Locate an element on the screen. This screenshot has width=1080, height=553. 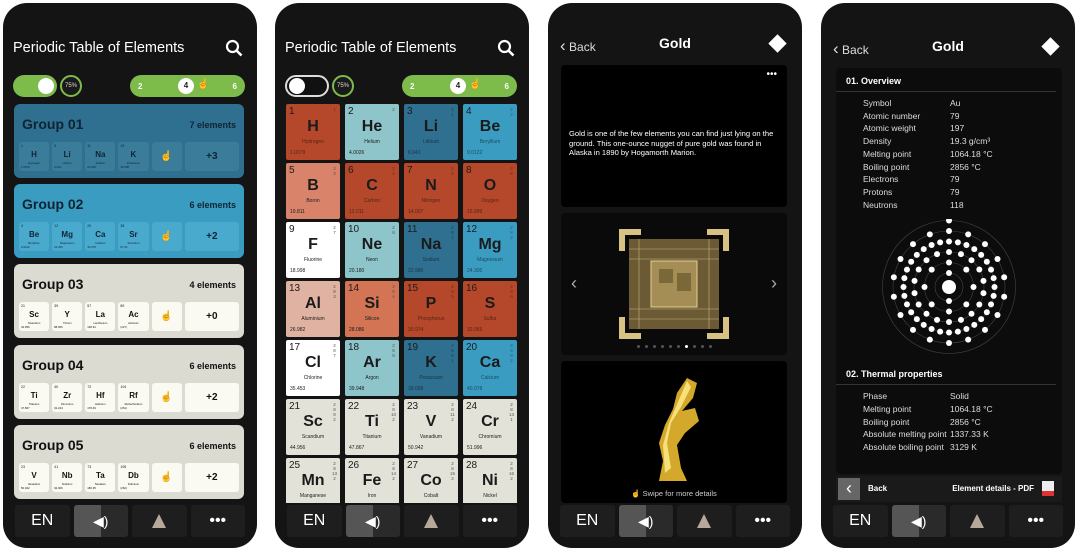
element-tile: 18 2 8 8 Ar Argon 39.948 is located at coordinates (372, 368).